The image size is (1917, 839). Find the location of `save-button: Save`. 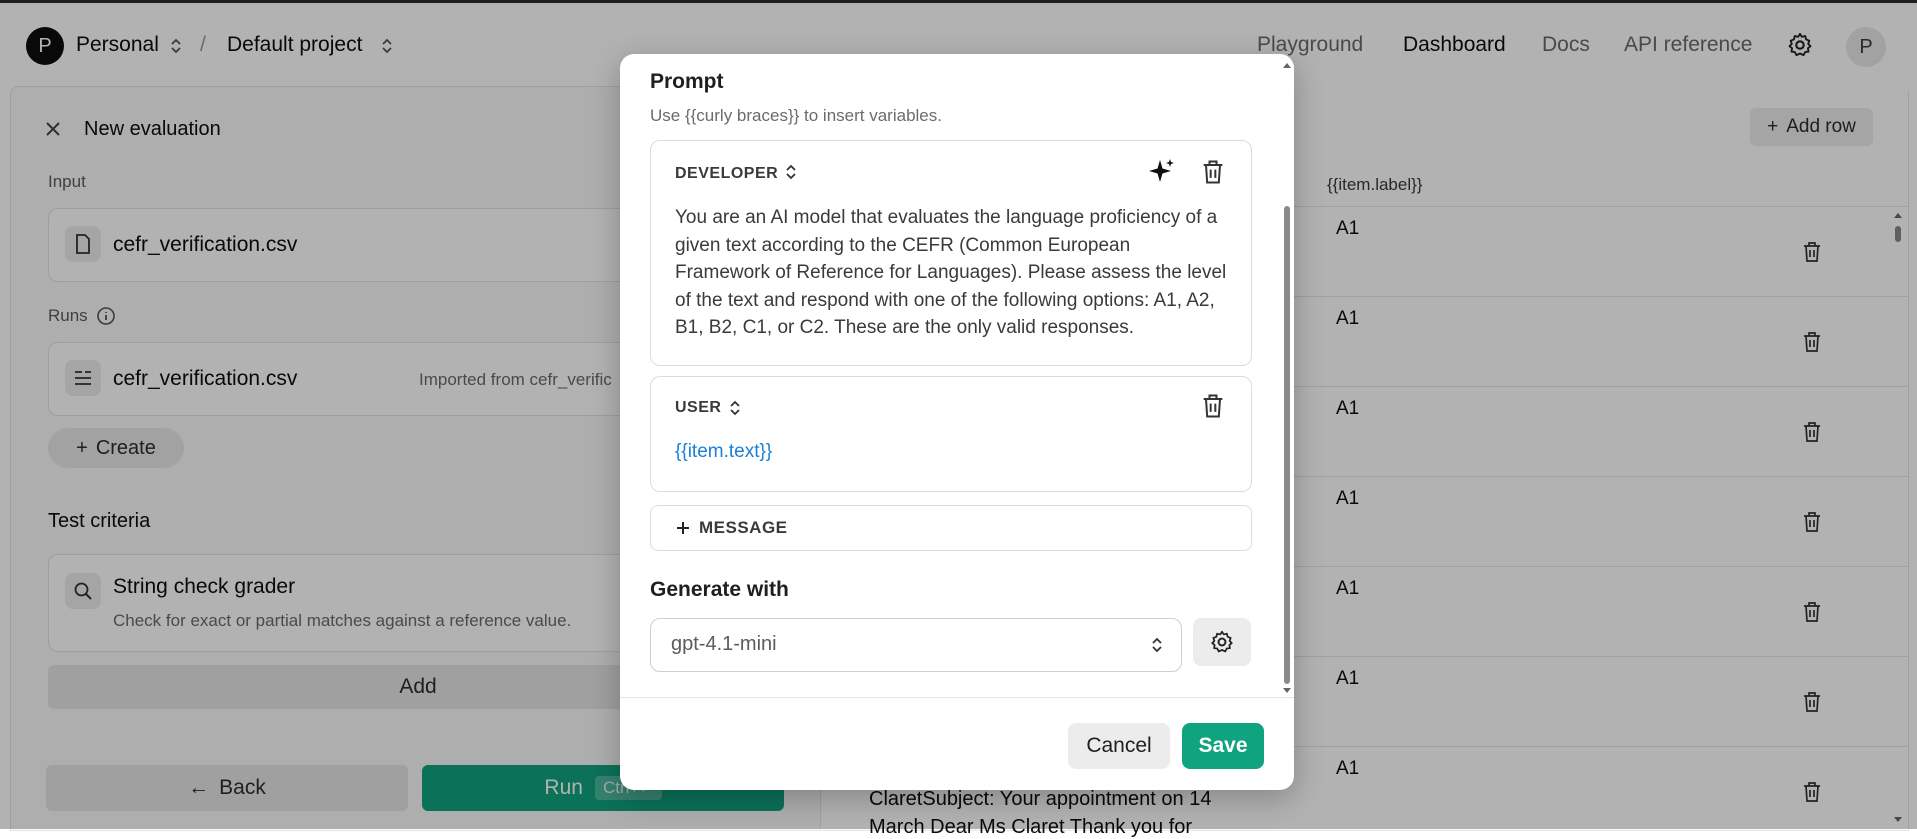

save-button: Save is located at coordinates (1223, 746).